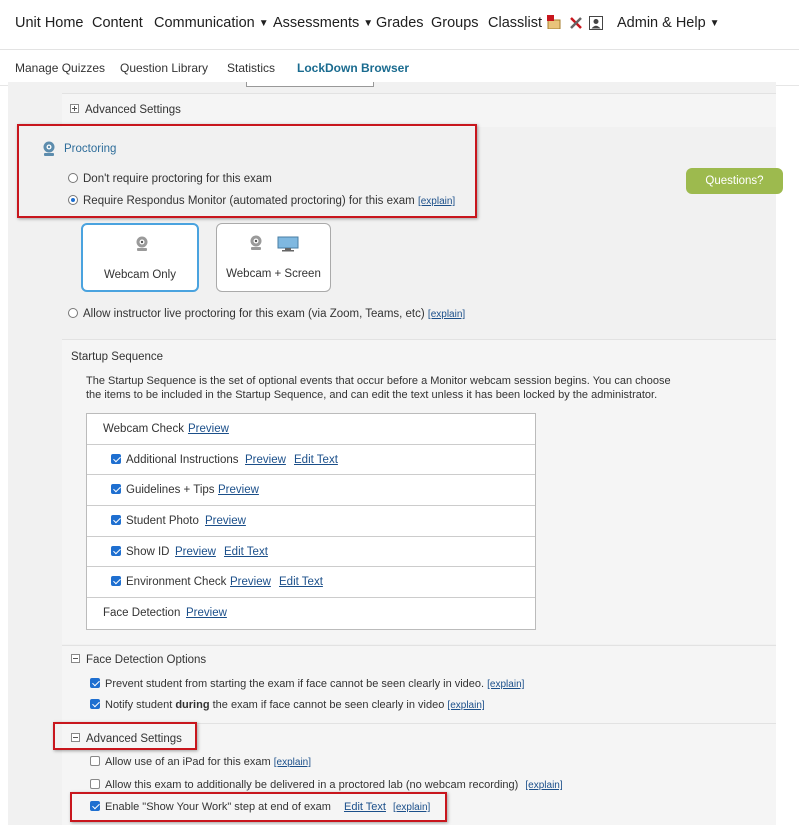 This screenshot has width=799, height=825. What do you see at coordinates (661, 23) in the screenshot?
I see `nav-admin-help-label: Admin & Help` at bounding box center [661, 23].